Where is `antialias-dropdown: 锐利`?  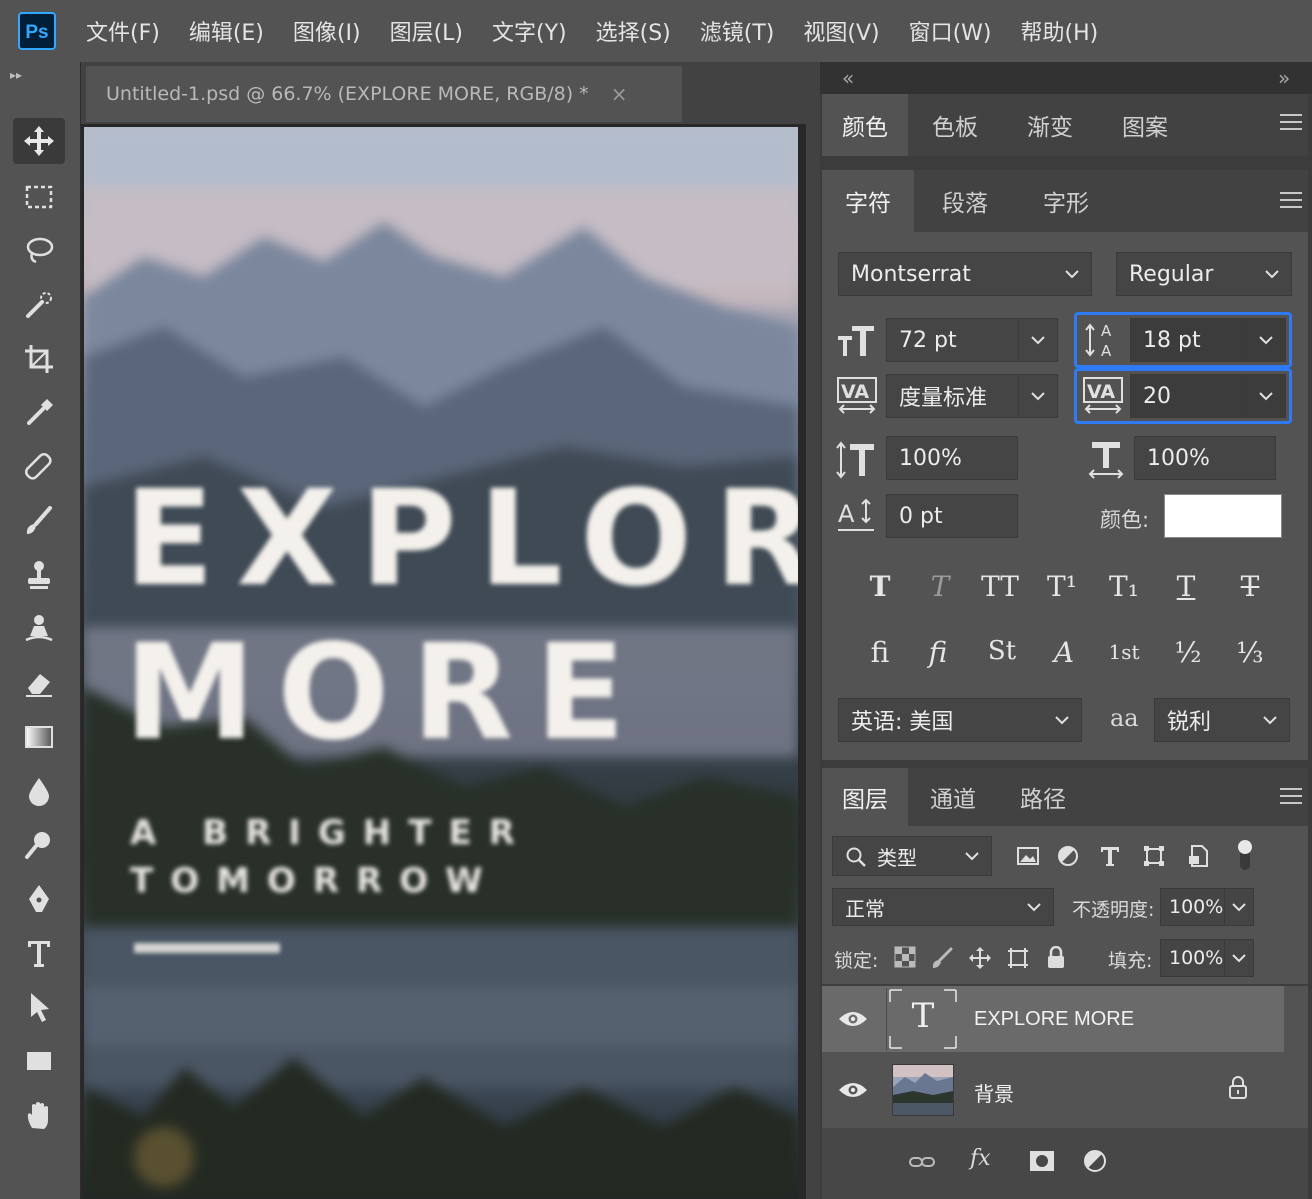
antialias-dropdown: 锐利 is located at coordinates (1222, 720).